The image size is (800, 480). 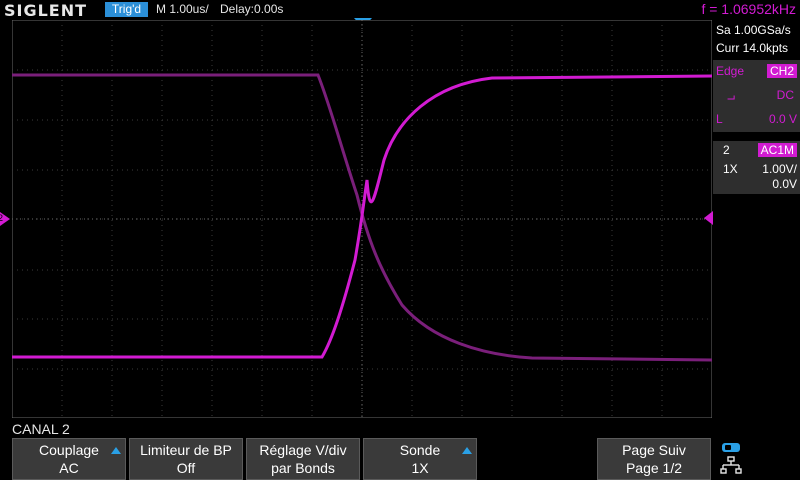 What do you see at coordinates (752, 48) in the screenshot?
I see `memory-depth-readout: Curr 14.0kpts` at bounding box center [752, 48].